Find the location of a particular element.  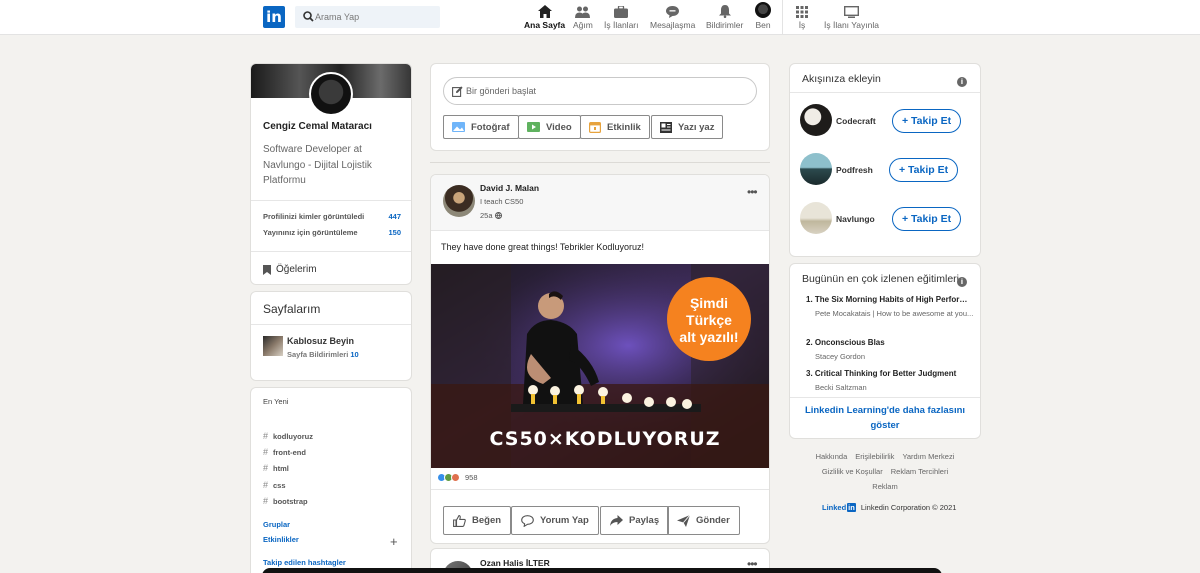

share-button: Paylaş is located at coordinates (635, 520).